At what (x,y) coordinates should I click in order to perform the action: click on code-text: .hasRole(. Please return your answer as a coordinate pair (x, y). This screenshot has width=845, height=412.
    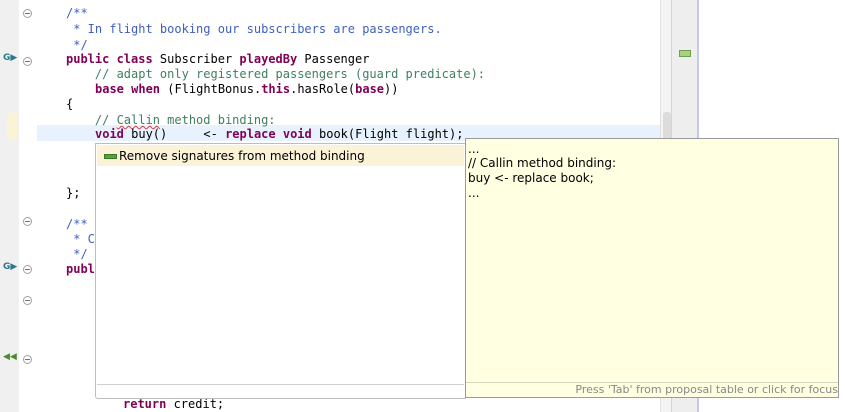
    Looking at the image, I should click on (323, 89).